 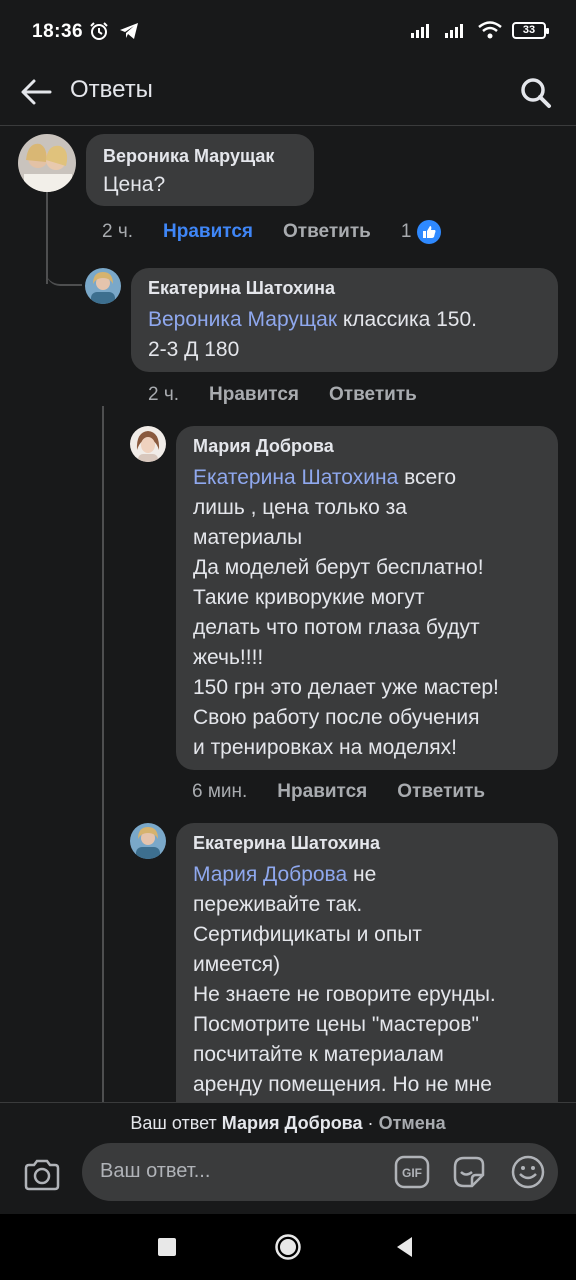 What do you see at coordinates (404, 1247) in the screenshot?
I see `back-triangle-icon` at bounding box center [404, 1247].